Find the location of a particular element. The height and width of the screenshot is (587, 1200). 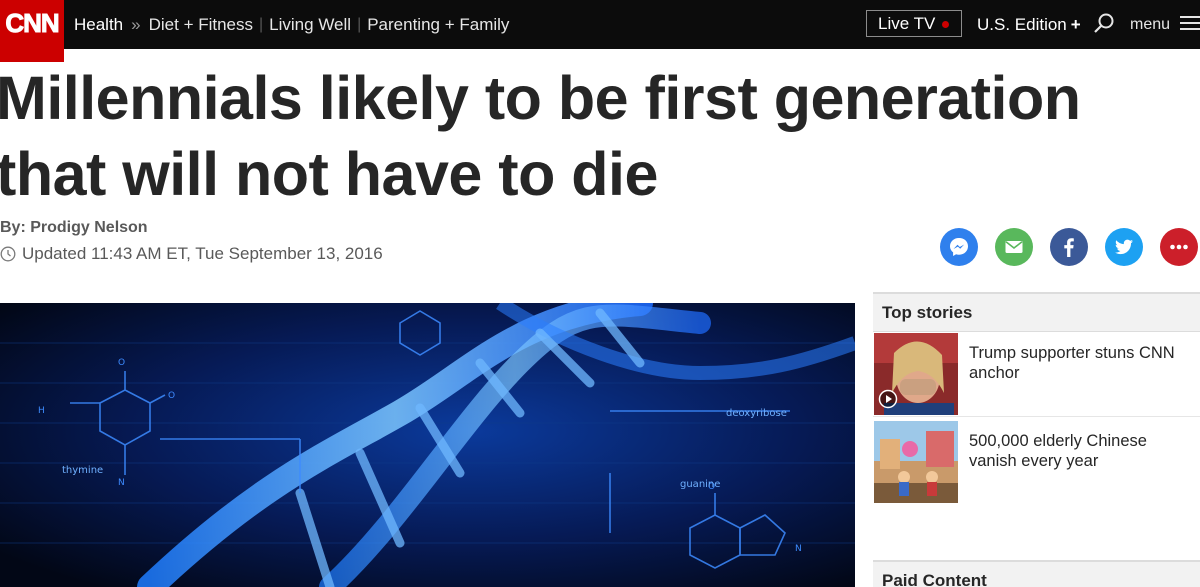

share-messenger-button is located at coordinates (959, 247).